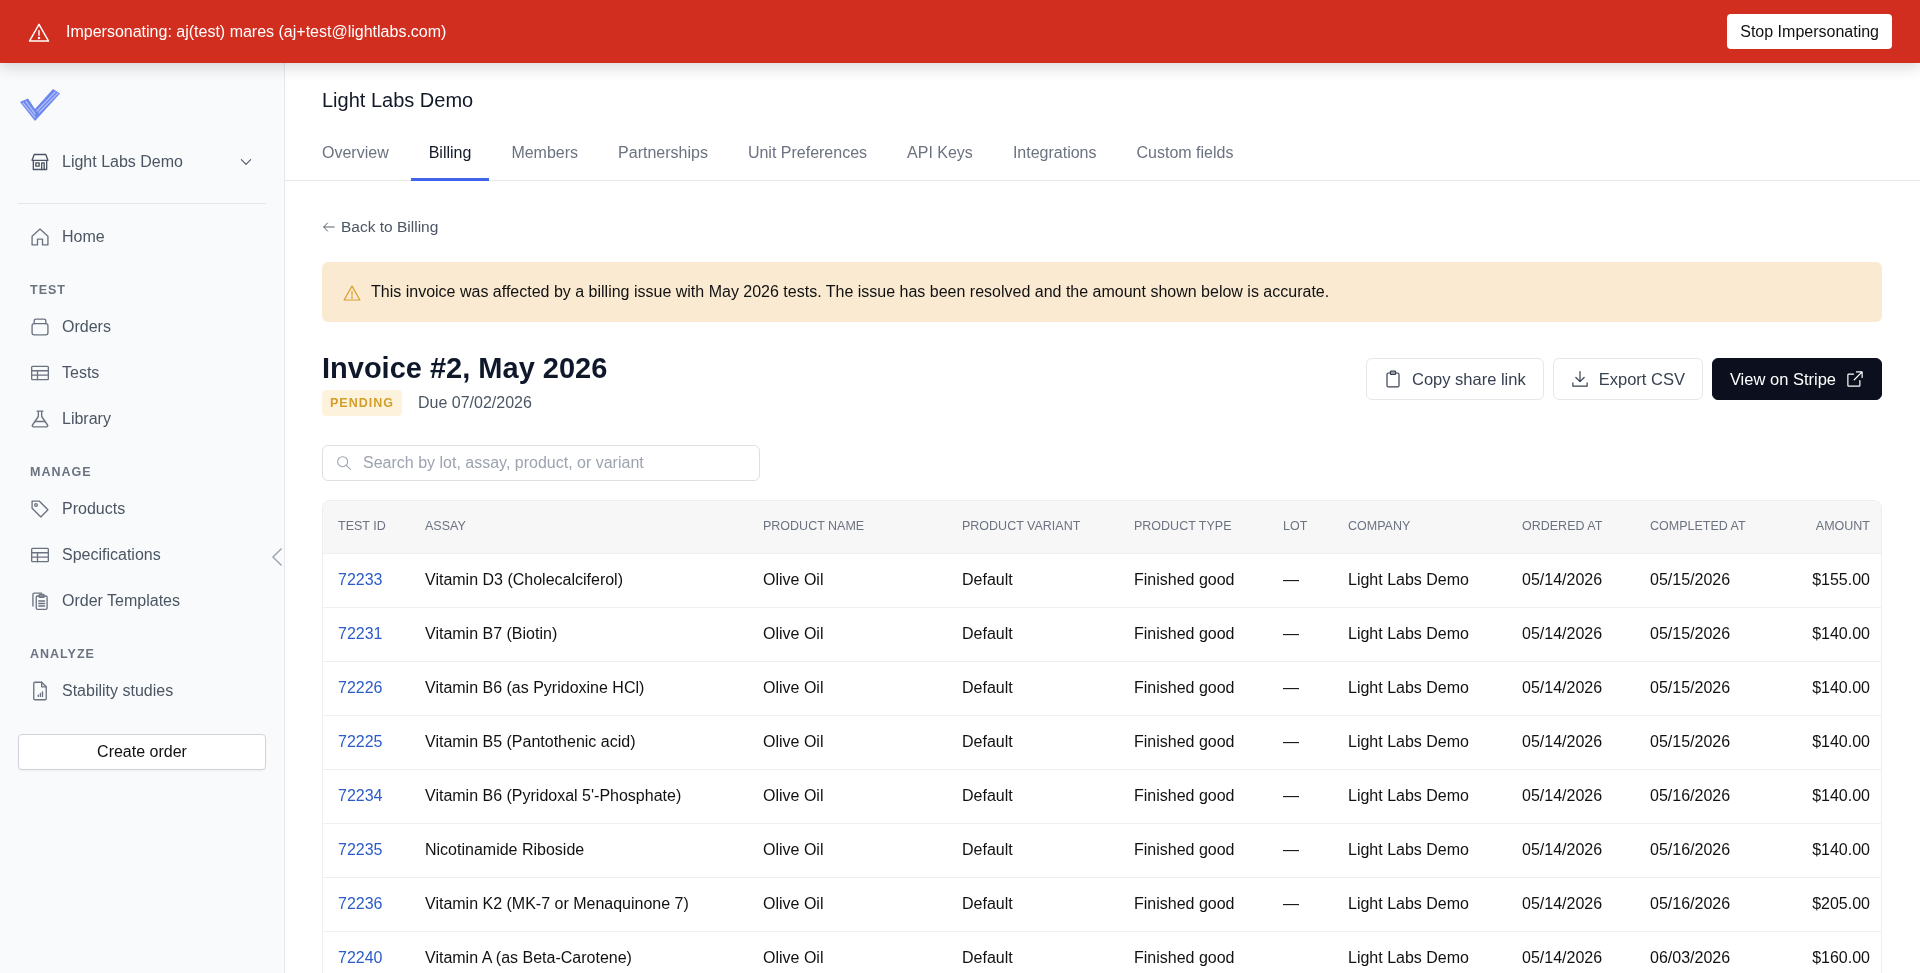 Image resolution: width=1920 pixels, height=973 pixels. What do you see at coordinates (1579, 379) in the screenshot?
I see `download-icon` at bounding box center [1579, 379].